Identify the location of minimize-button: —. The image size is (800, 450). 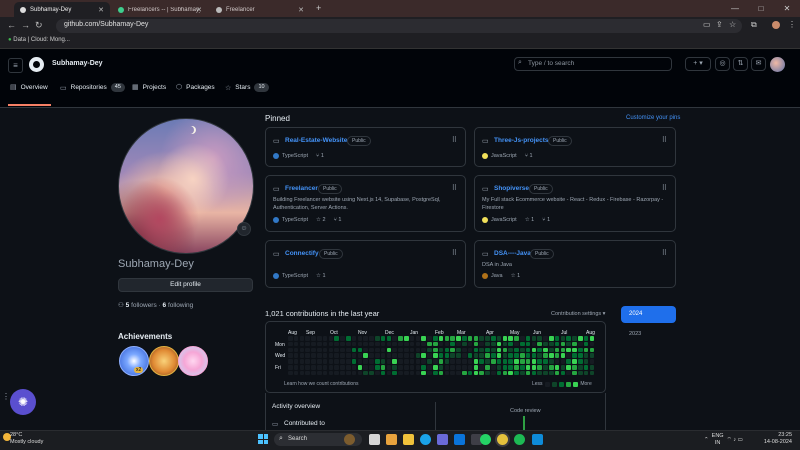
(735, 8).